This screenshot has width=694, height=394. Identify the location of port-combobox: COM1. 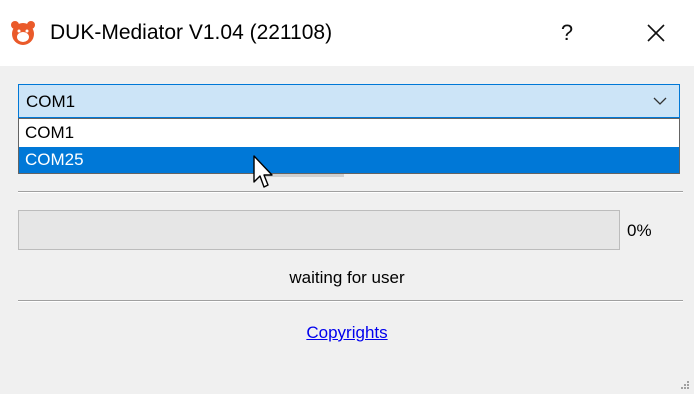
(349, 101).